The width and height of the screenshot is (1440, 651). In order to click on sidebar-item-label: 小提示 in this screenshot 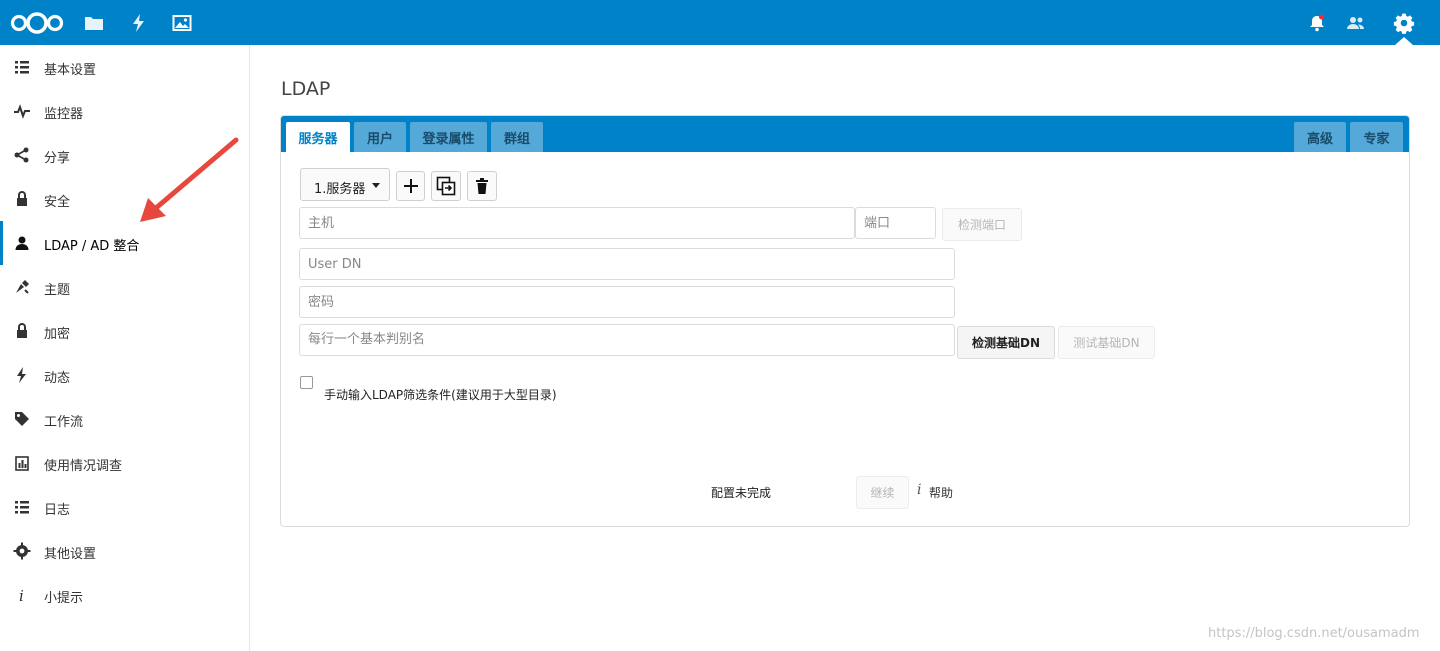, I will do `click(64, 598)`.